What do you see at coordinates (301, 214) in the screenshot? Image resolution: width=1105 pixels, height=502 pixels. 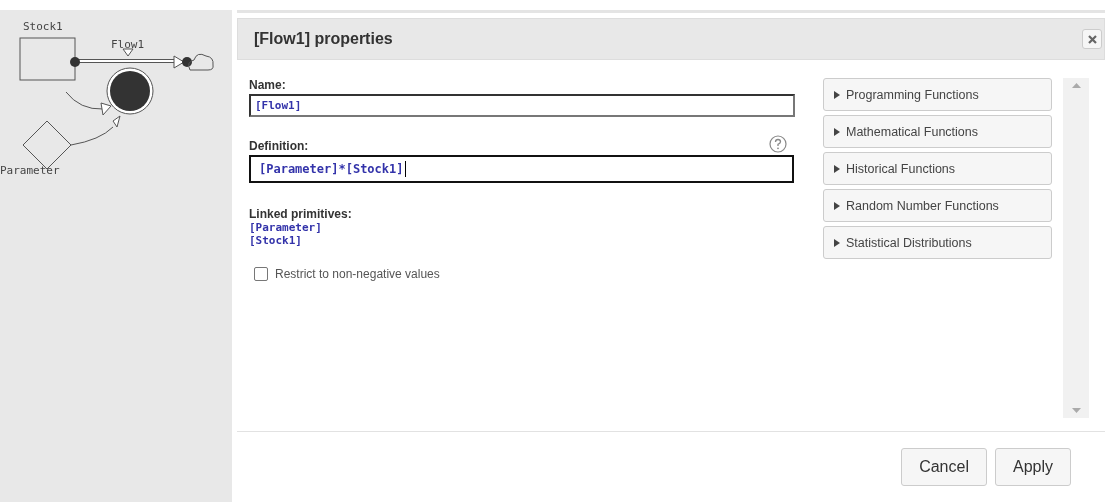 I see `linked-primitives-label: Linked primitives:` at bounding box center [301, 214].